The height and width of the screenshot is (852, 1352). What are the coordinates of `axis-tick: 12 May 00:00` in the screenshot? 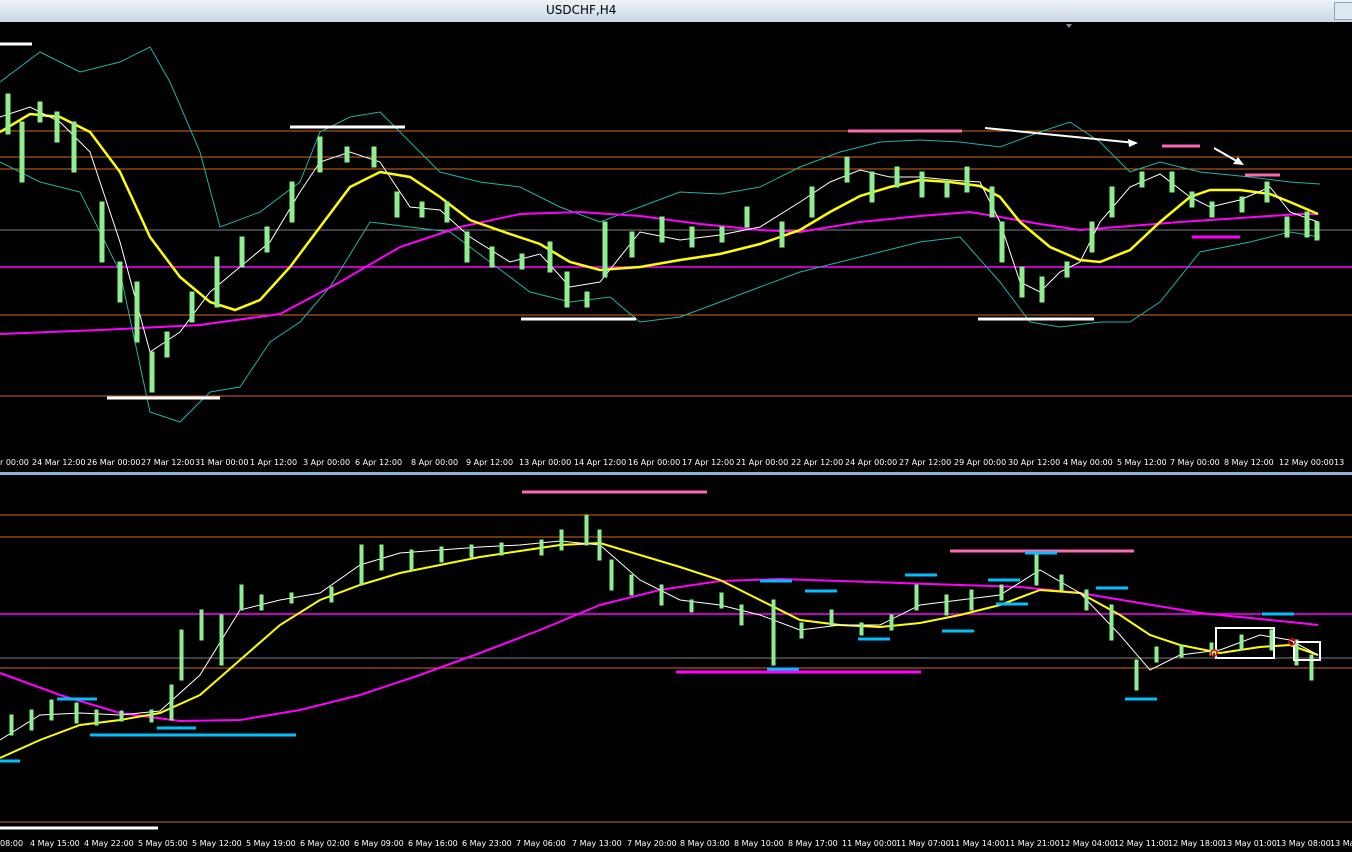 It's located at (1306, 462).